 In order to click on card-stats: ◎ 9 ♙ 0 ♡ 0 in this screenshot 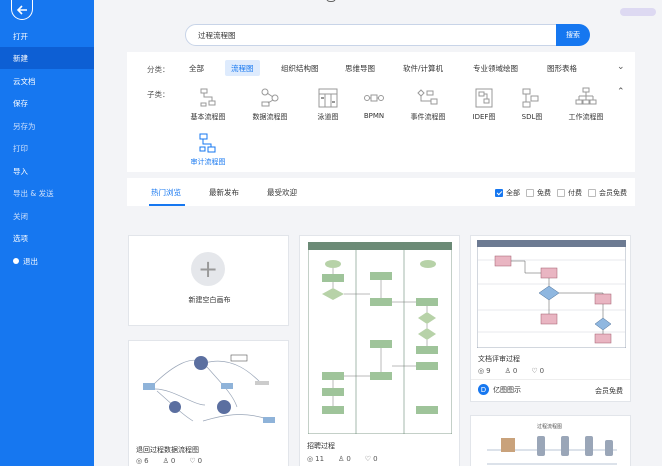, I will do `click(511, 371)`.